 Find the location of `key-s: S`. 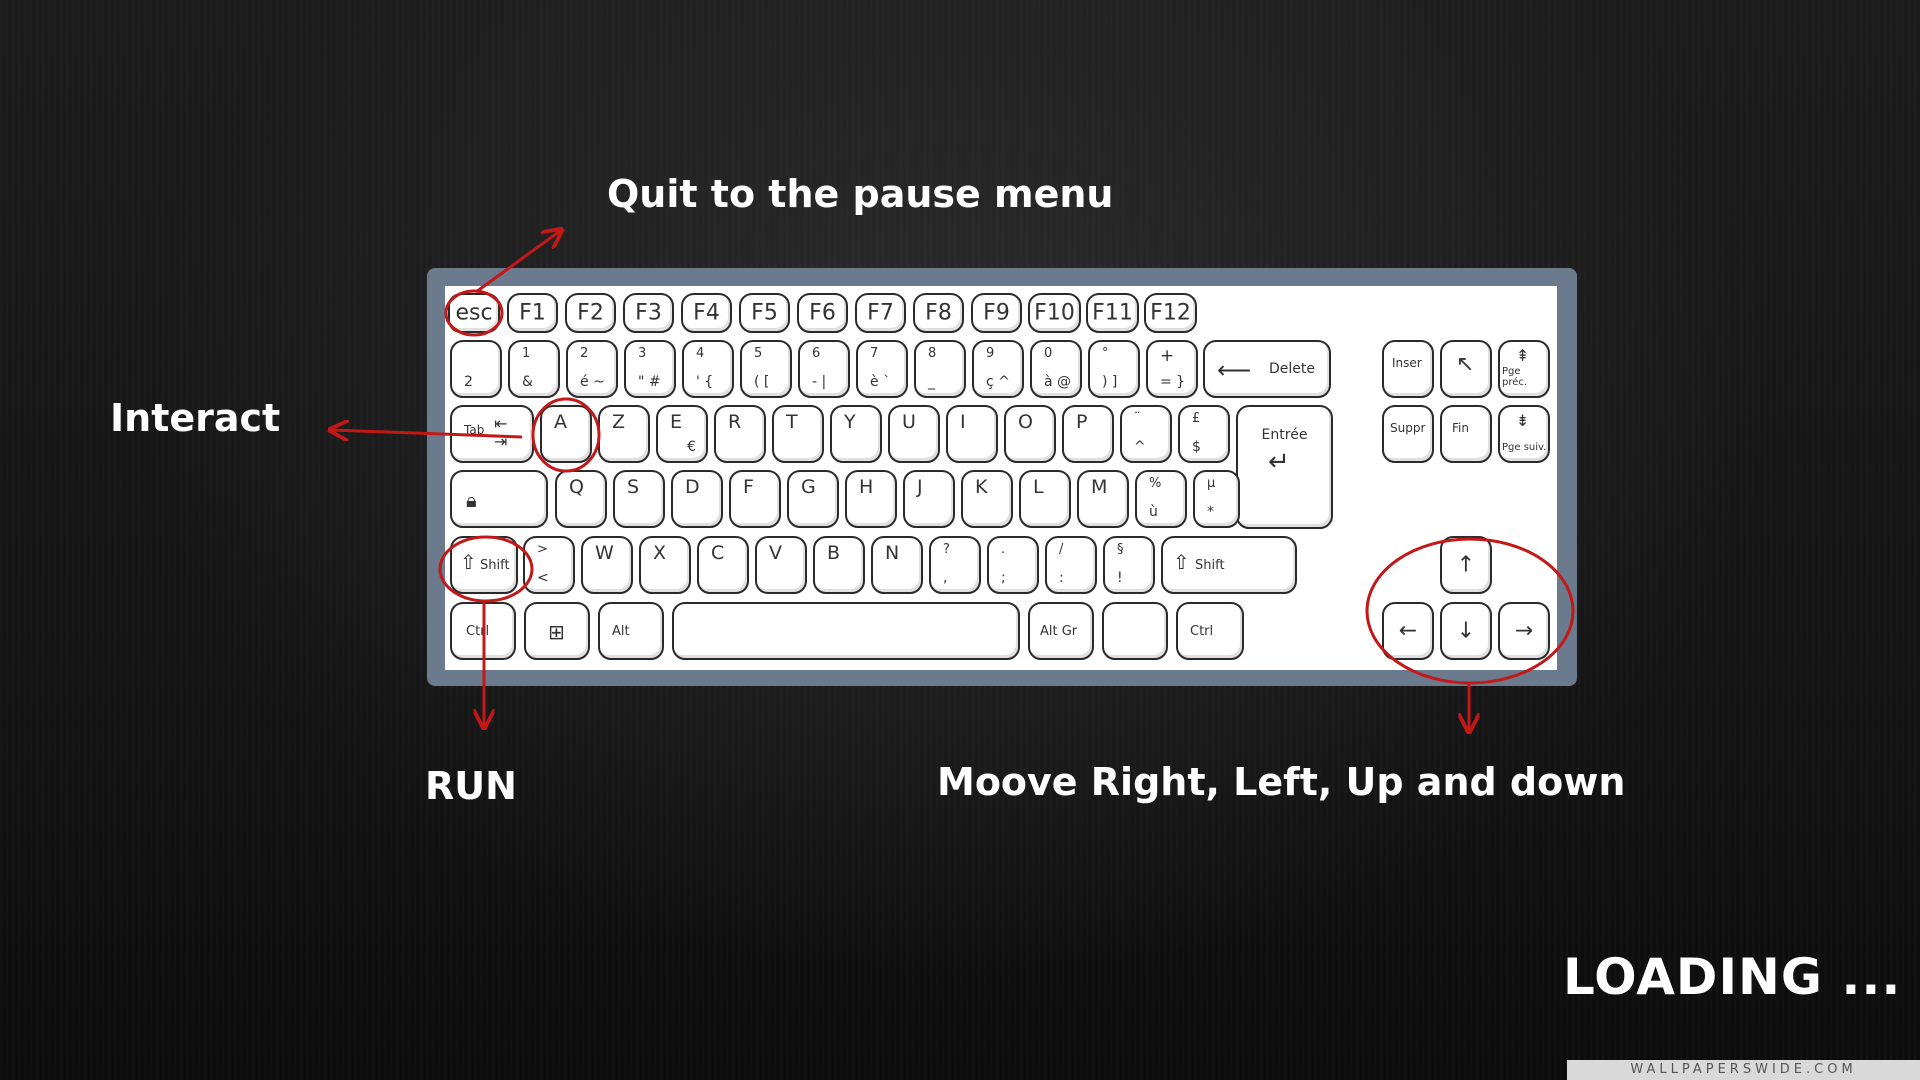

key-s: S is located at coordinates (639, 499).